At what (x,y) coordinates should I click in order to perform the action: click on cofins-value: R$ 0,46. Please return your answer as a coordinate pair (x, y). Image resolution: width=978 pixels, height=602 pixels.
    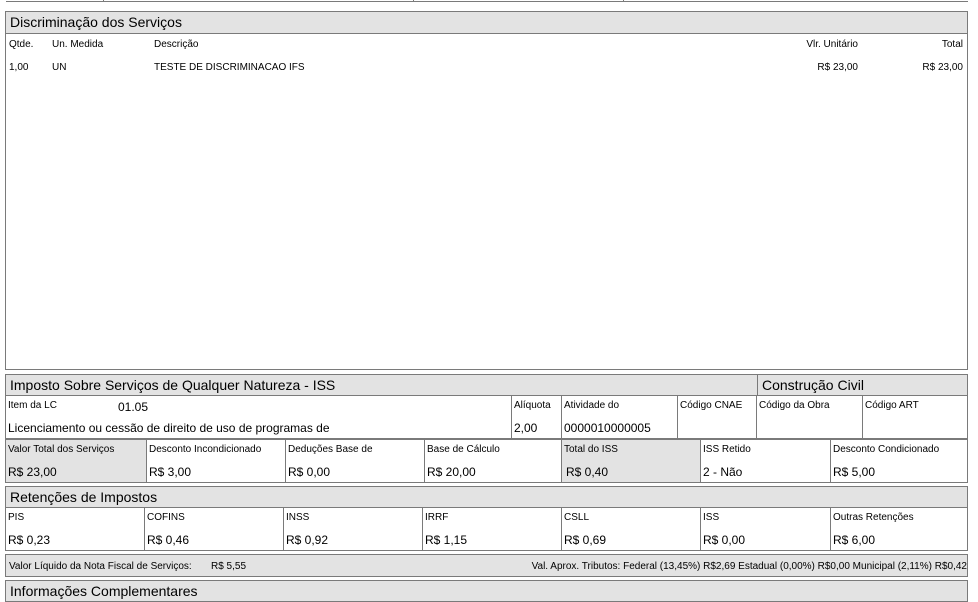
    Looking at the image, I should click on (168, 540).